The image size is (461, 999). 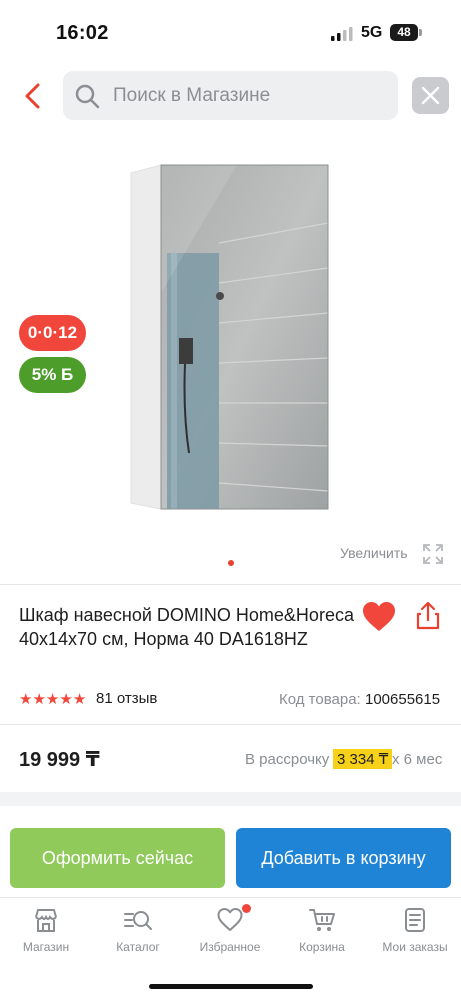 I want to click on cart-icon, so click(x=322, y=920).